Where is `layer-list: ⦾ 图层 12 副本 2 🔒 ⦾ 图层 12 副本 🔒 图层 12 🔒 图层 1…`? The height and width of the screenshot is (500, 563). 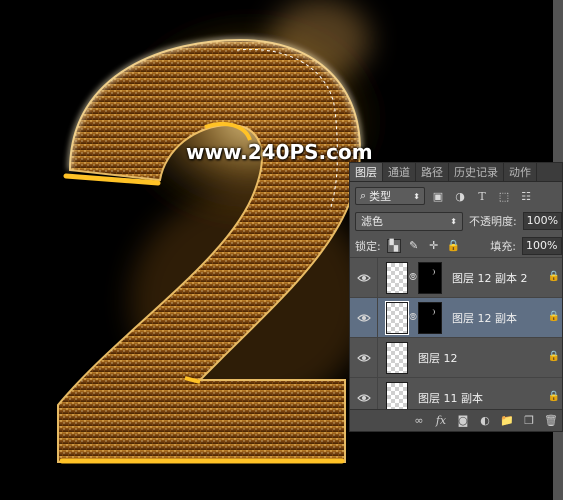 layer-list: ⦾ 图层 12 副本 2 🔒 ⦾ 图层 12 副本 🔒 图层 12 🔒 图层 1… is located at coordinates (456, 337).